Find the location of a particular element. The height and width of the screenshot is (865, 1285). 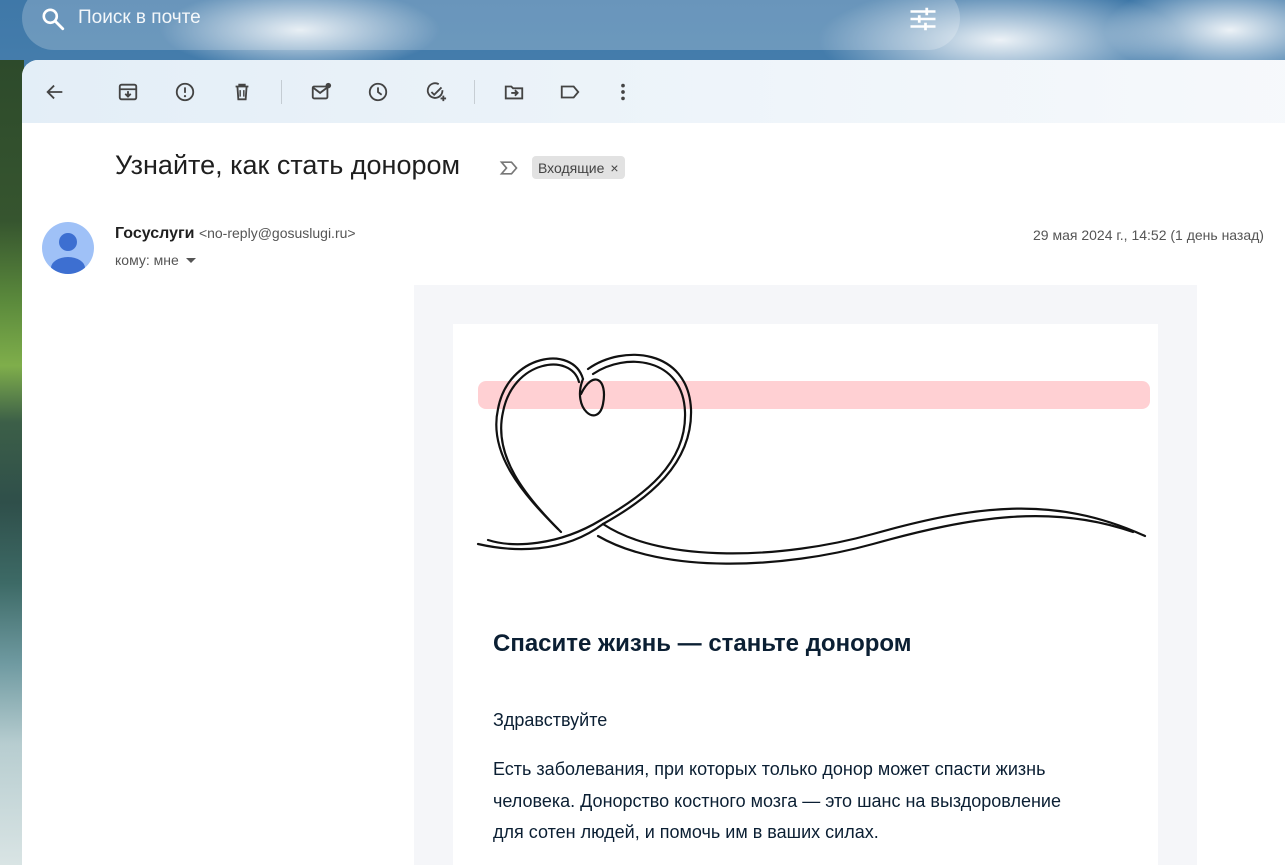

email-greeting: Здравствуйте is located at coordinates (550, 720).